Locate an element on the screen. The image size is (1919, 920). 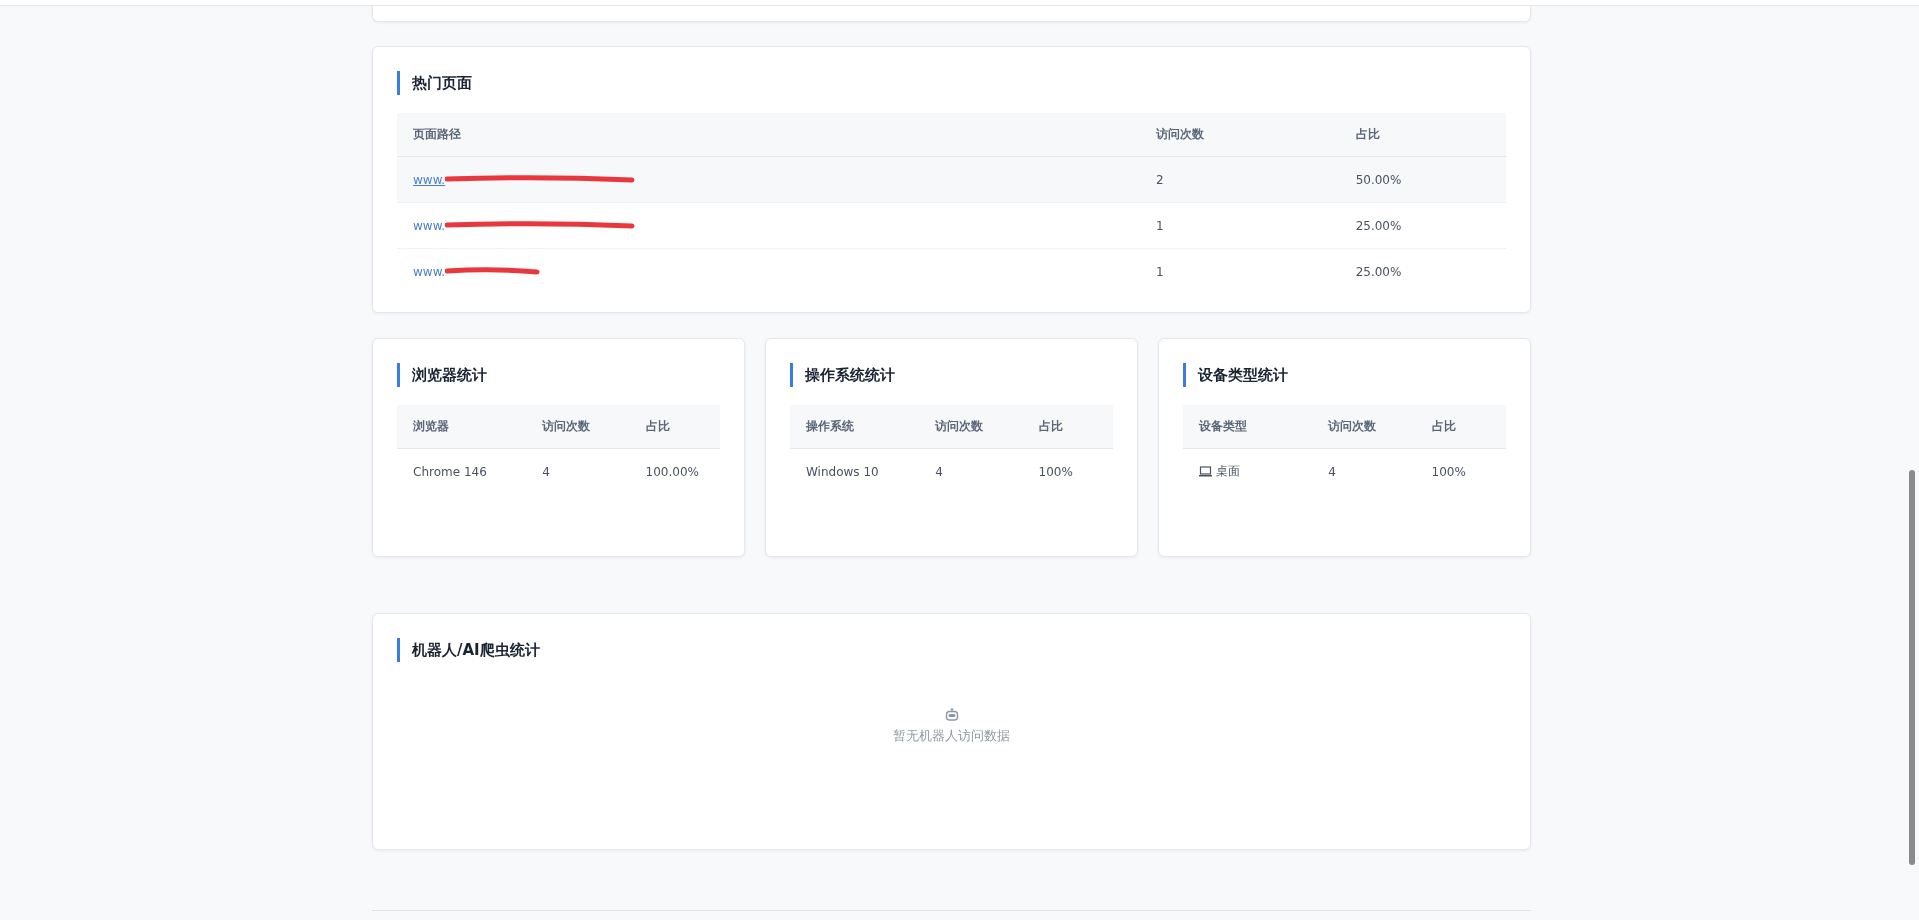
scrollbar-thumb is located at coordinates (1912, 667).